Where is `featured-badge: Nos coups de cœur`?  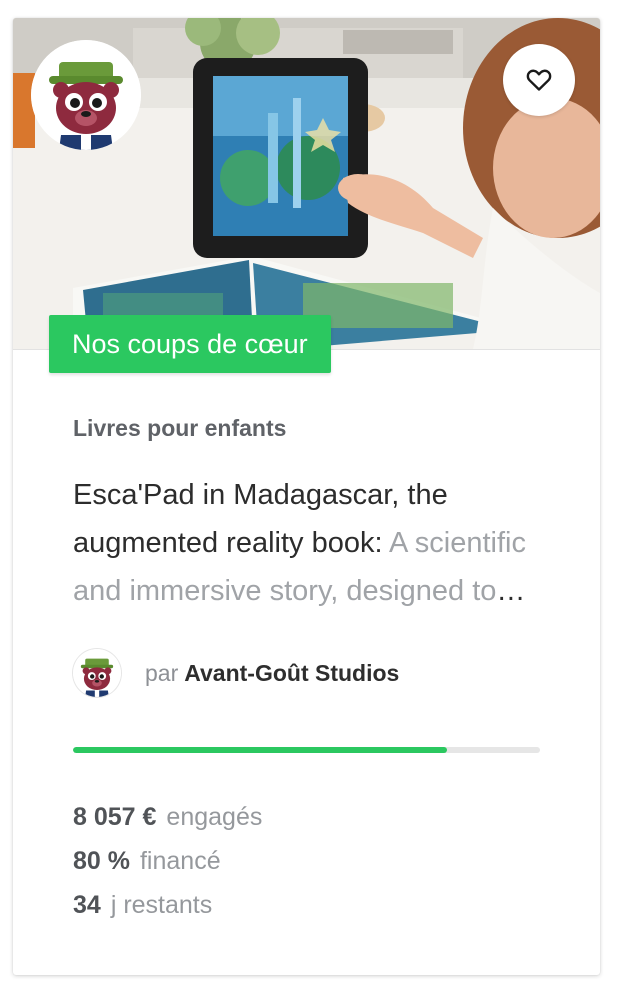 featured-badge: Nos coups de cœur is located at coordinates (190, 344).